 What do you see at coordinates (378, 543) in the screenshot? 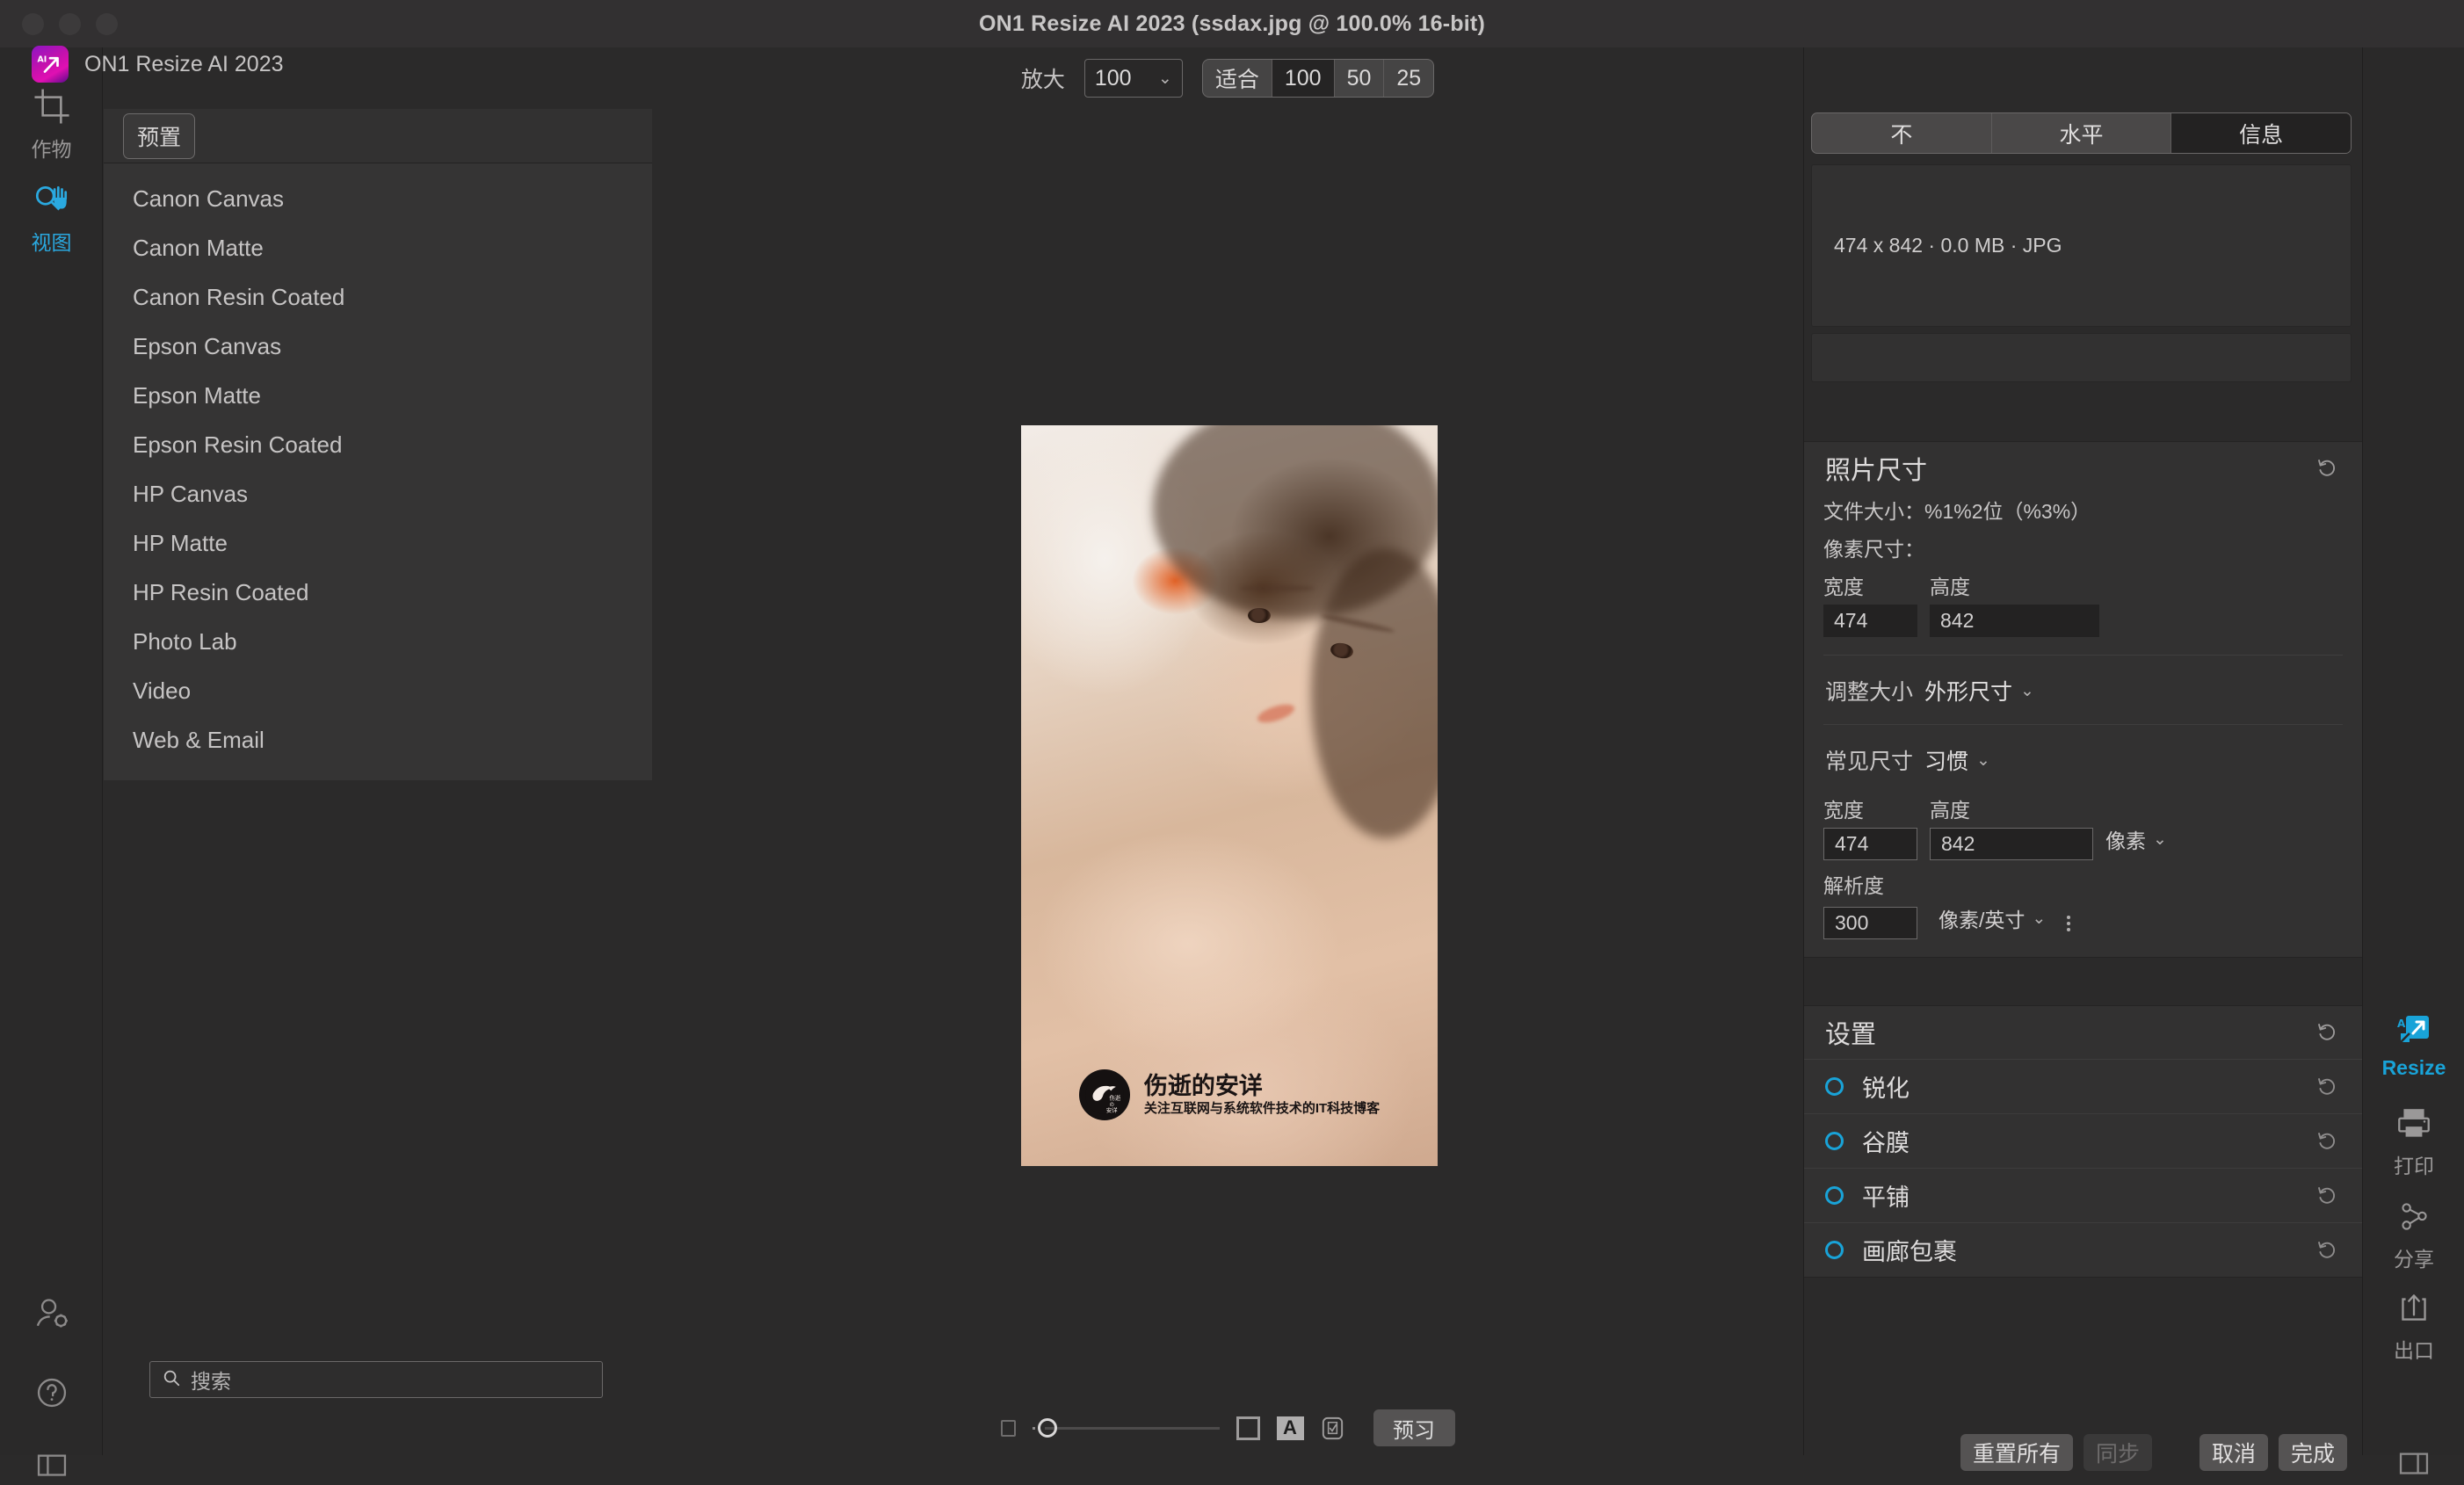
I see `list-item: HP Matte` at bounding box center [378, 543].